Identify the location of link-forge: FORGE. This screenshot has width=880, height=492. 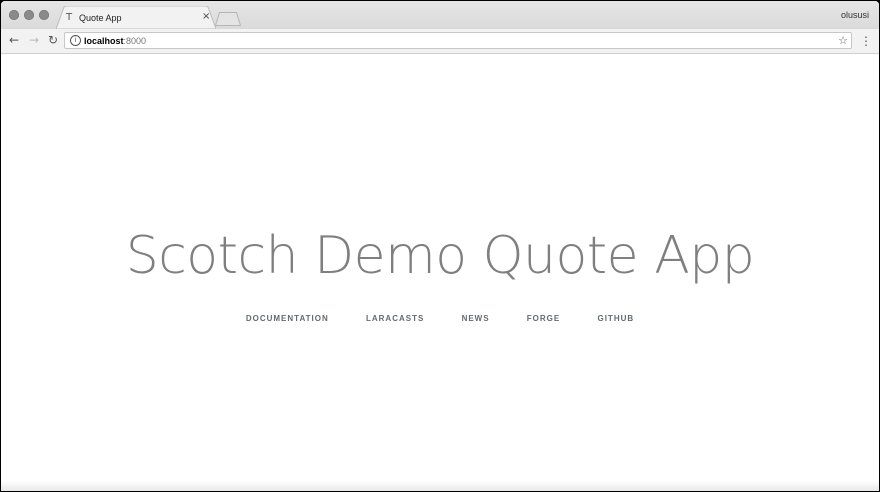
(543, 319).